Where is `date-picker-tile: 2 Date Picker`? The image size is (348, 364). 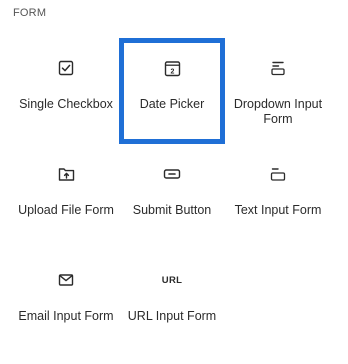 date-picker-tile: 2 Date Picker is located at coordinates (172, 91).